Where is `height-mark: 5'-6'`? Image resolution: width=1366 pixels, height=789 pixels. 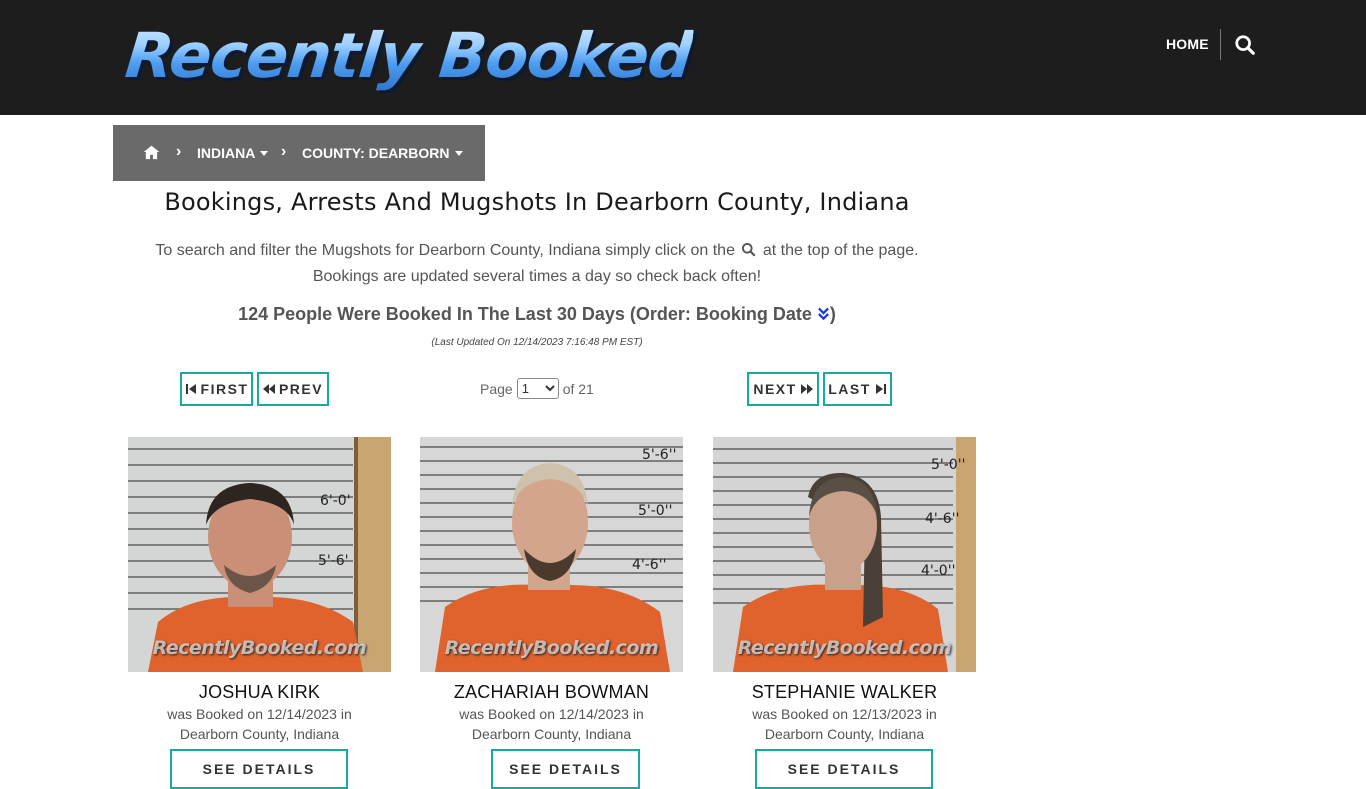 height-mark: 5'-6' is located at coordinates (333, 561).